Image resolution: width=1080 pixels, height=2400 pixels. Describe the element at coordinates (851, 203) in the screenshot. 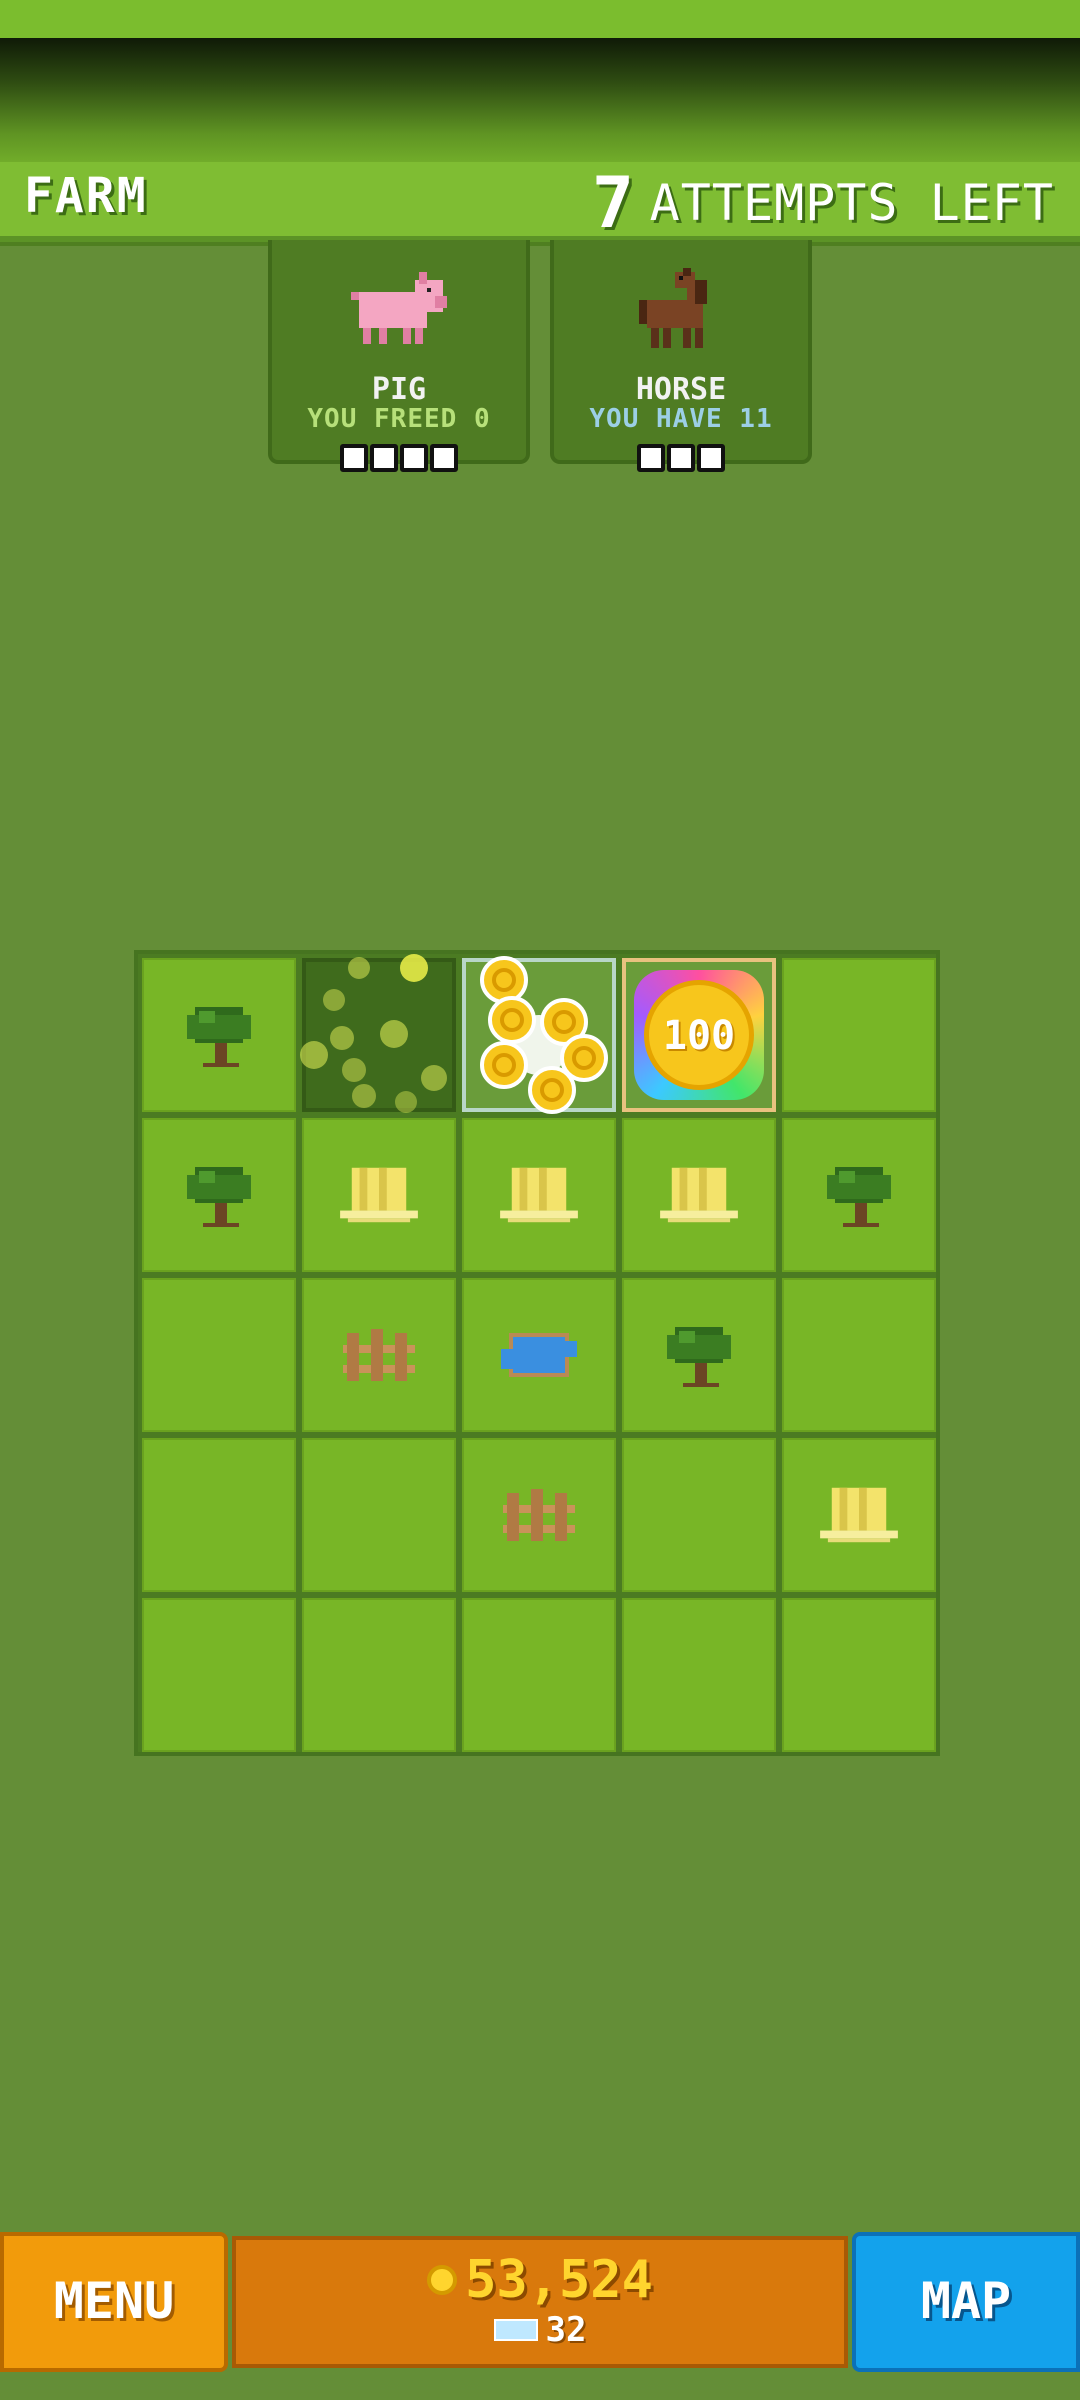

I see `attempts-label: ATTEMPTS LEFT` at that location.